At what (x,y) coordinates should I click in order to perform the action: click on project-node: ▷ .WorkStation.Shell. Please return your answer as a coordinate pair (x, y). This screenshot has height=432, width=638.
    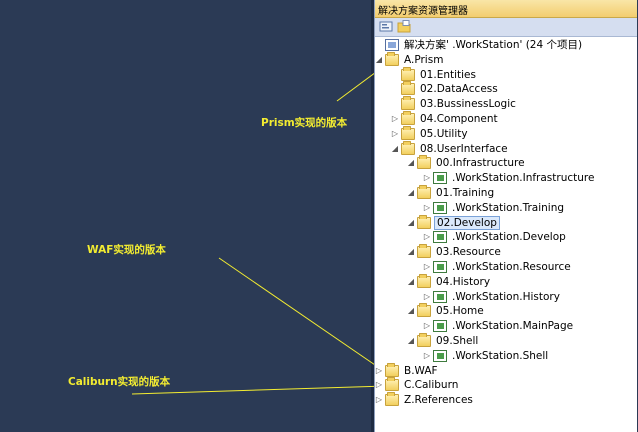
    Looking at the image, I should click on (506, 356).